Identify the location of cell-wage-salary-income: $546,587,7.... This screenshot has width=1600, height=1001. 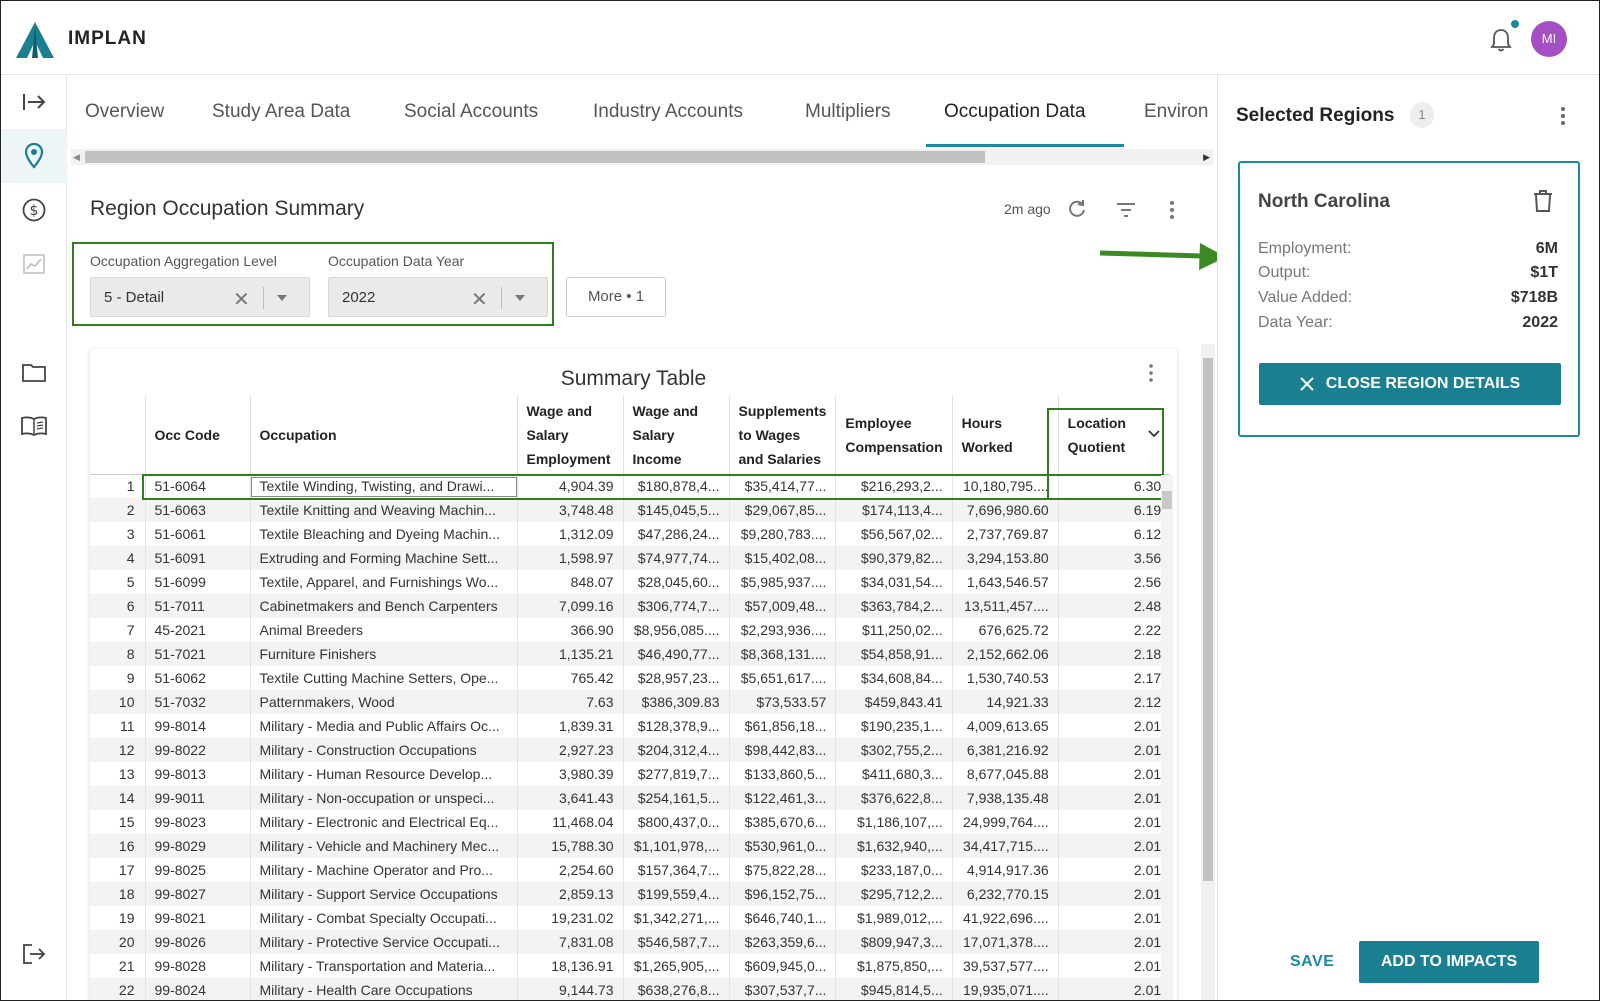
(675, 942).